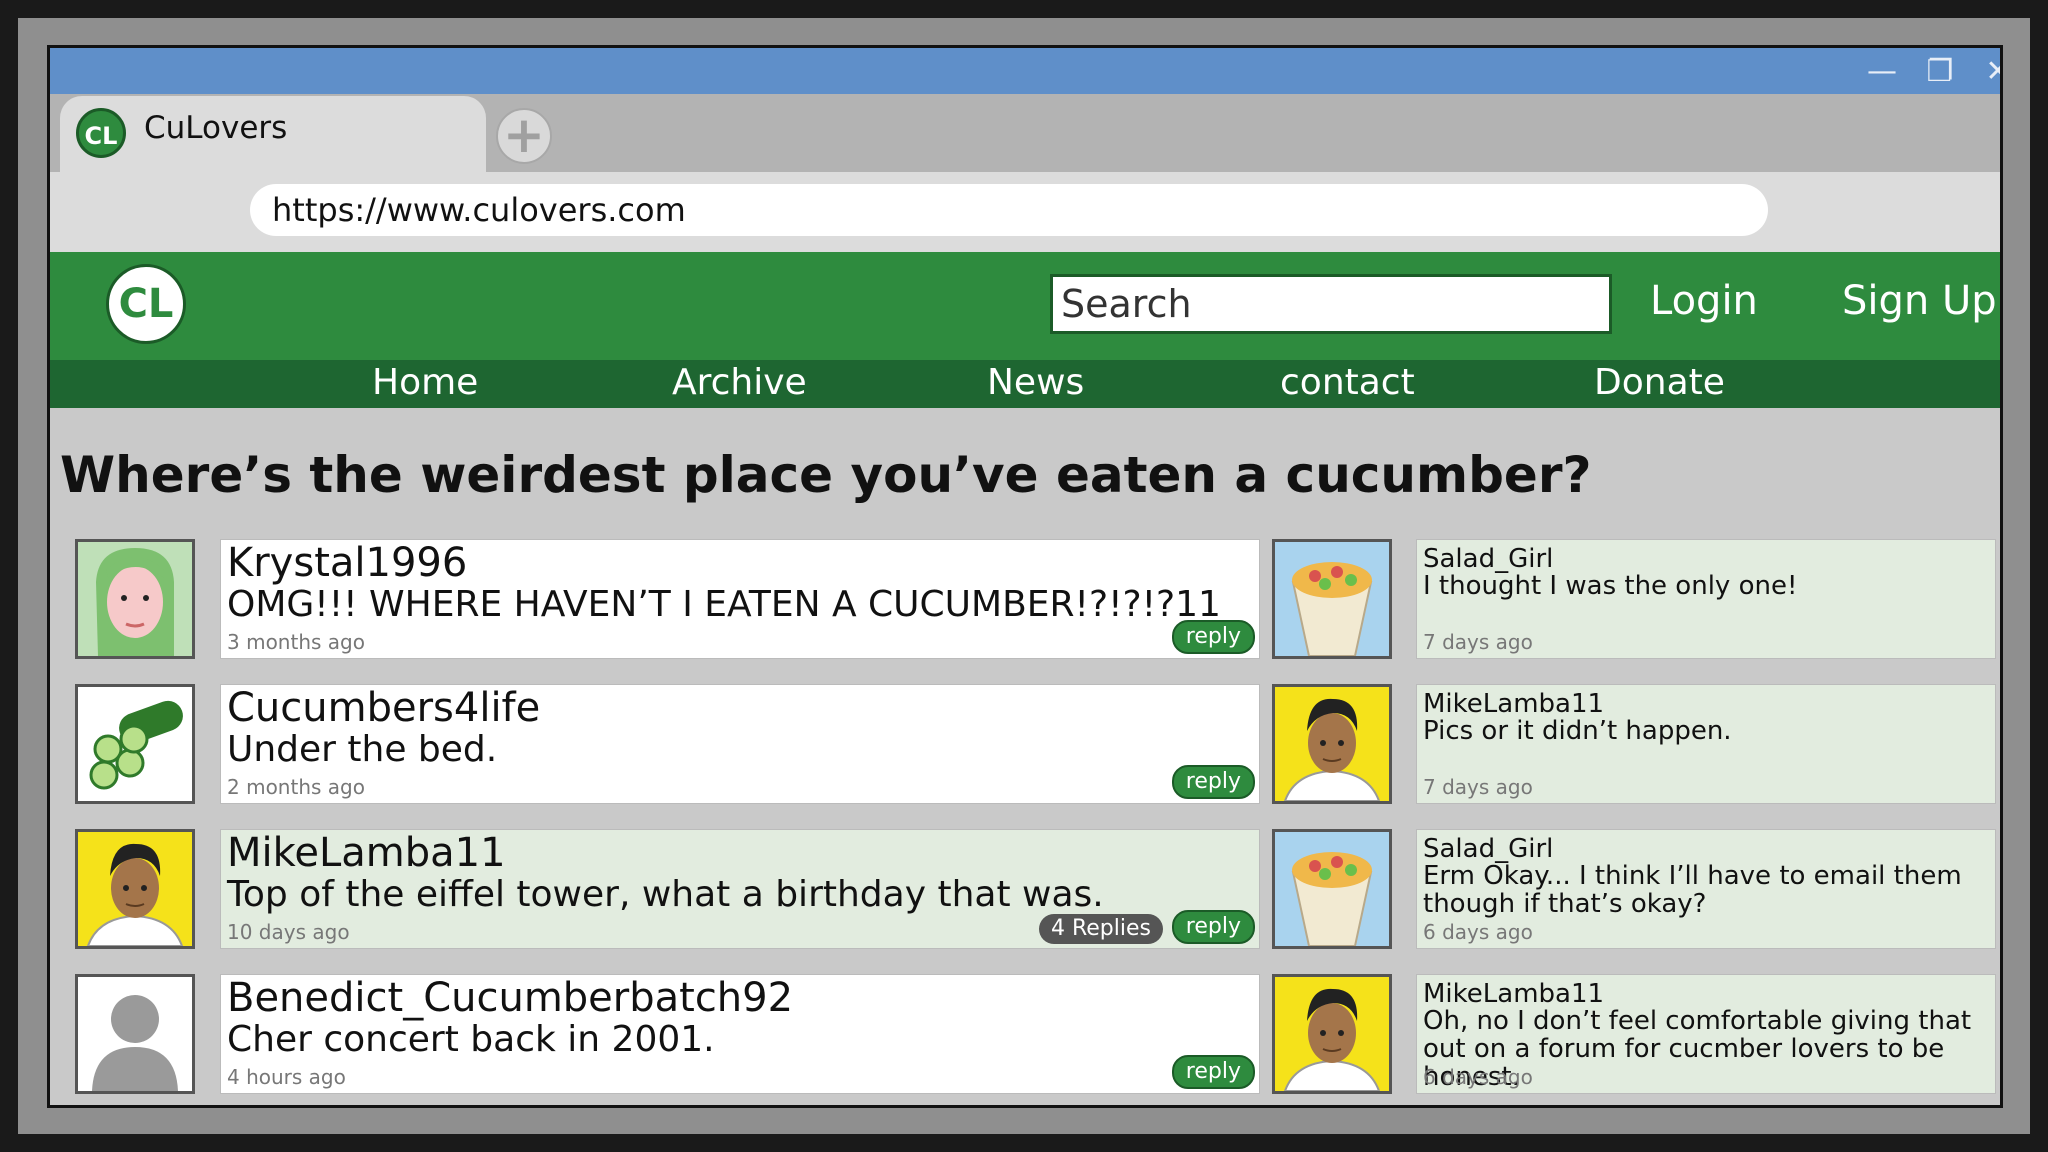 Image resolution: width=2048 pixels, height=1152 pixels. I want to click on site-logo: CL, so click(146, 304).